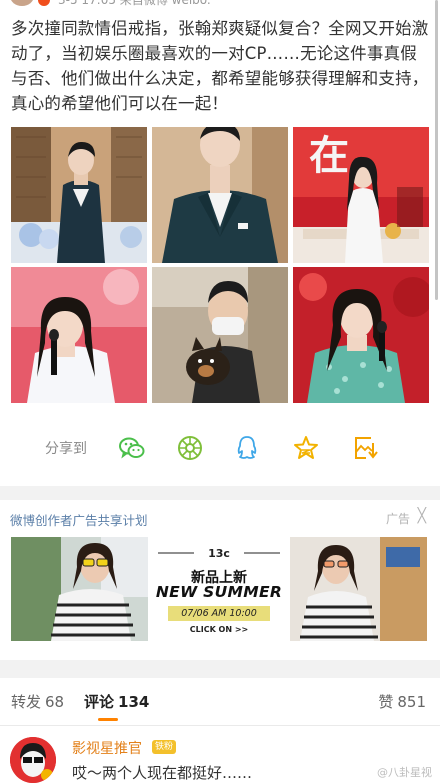  What do you see at coordinates (99, 702) in the screenshot?
I see `tab-comments-label: 评论` at bounding box center [99, 702].